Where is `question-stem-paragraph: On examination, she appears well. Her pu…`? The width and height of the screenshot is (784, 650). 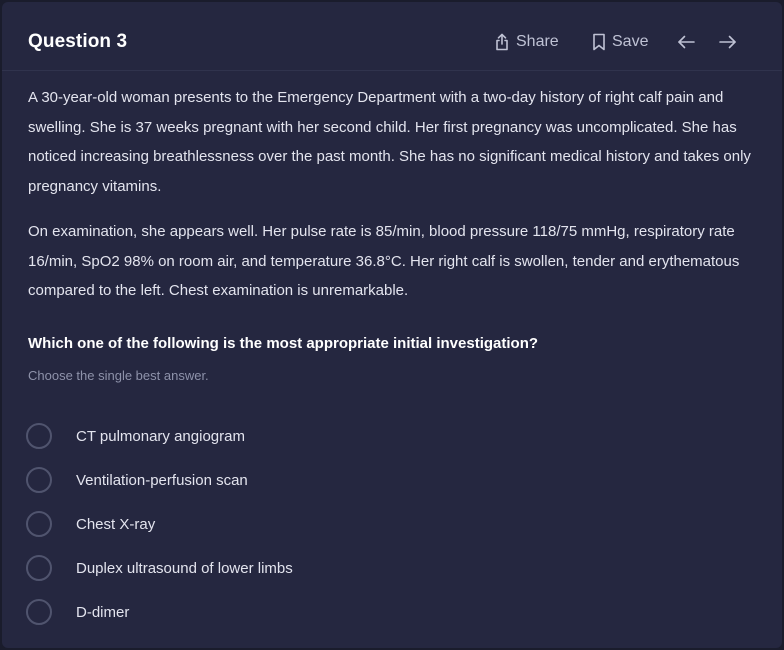
question-stem-paragraph: On examination, she appears well. Her pu… is located at coordinates (384, 261).